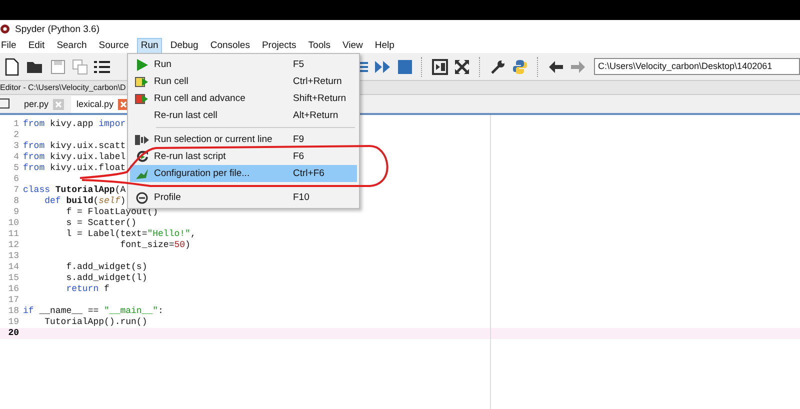  Describe the element at coordinates (16, 168) in the screenshot. I see `line-number: 5` at that location.